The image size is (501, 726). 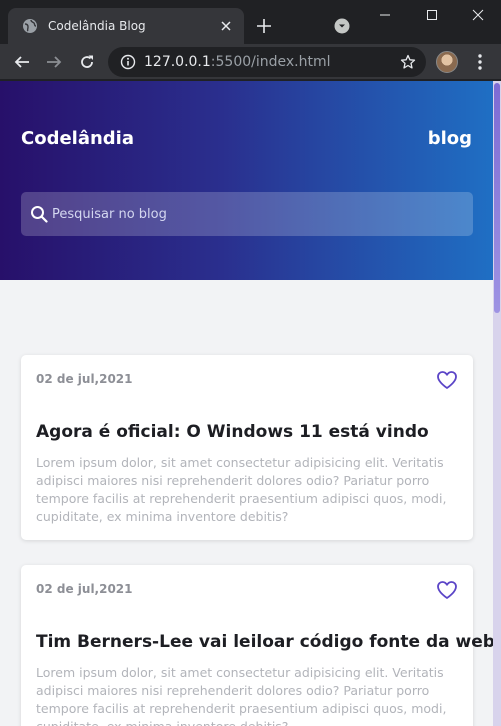 I want to click on scrollbar-thumb, so click(x=497, y=198).